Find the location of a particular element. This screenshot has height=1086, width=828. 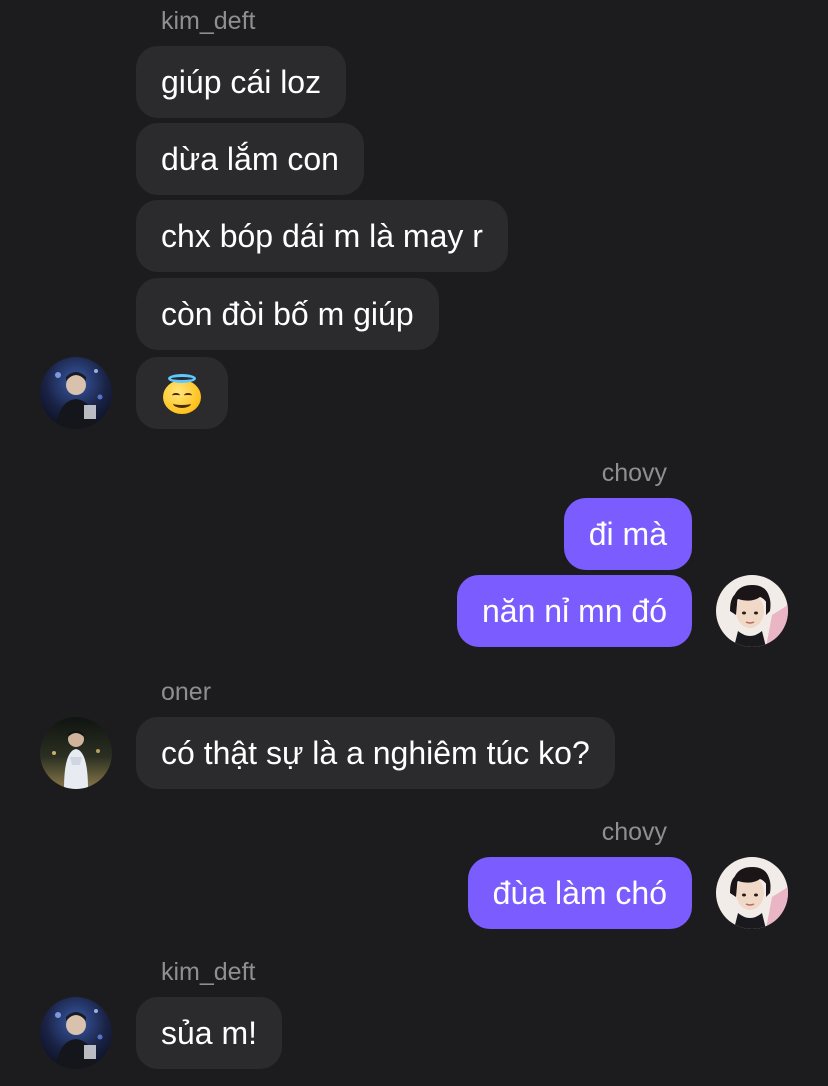

message-bubble: có thật sự là a nghiêm túc ko? is located at coordinates (375, 753).